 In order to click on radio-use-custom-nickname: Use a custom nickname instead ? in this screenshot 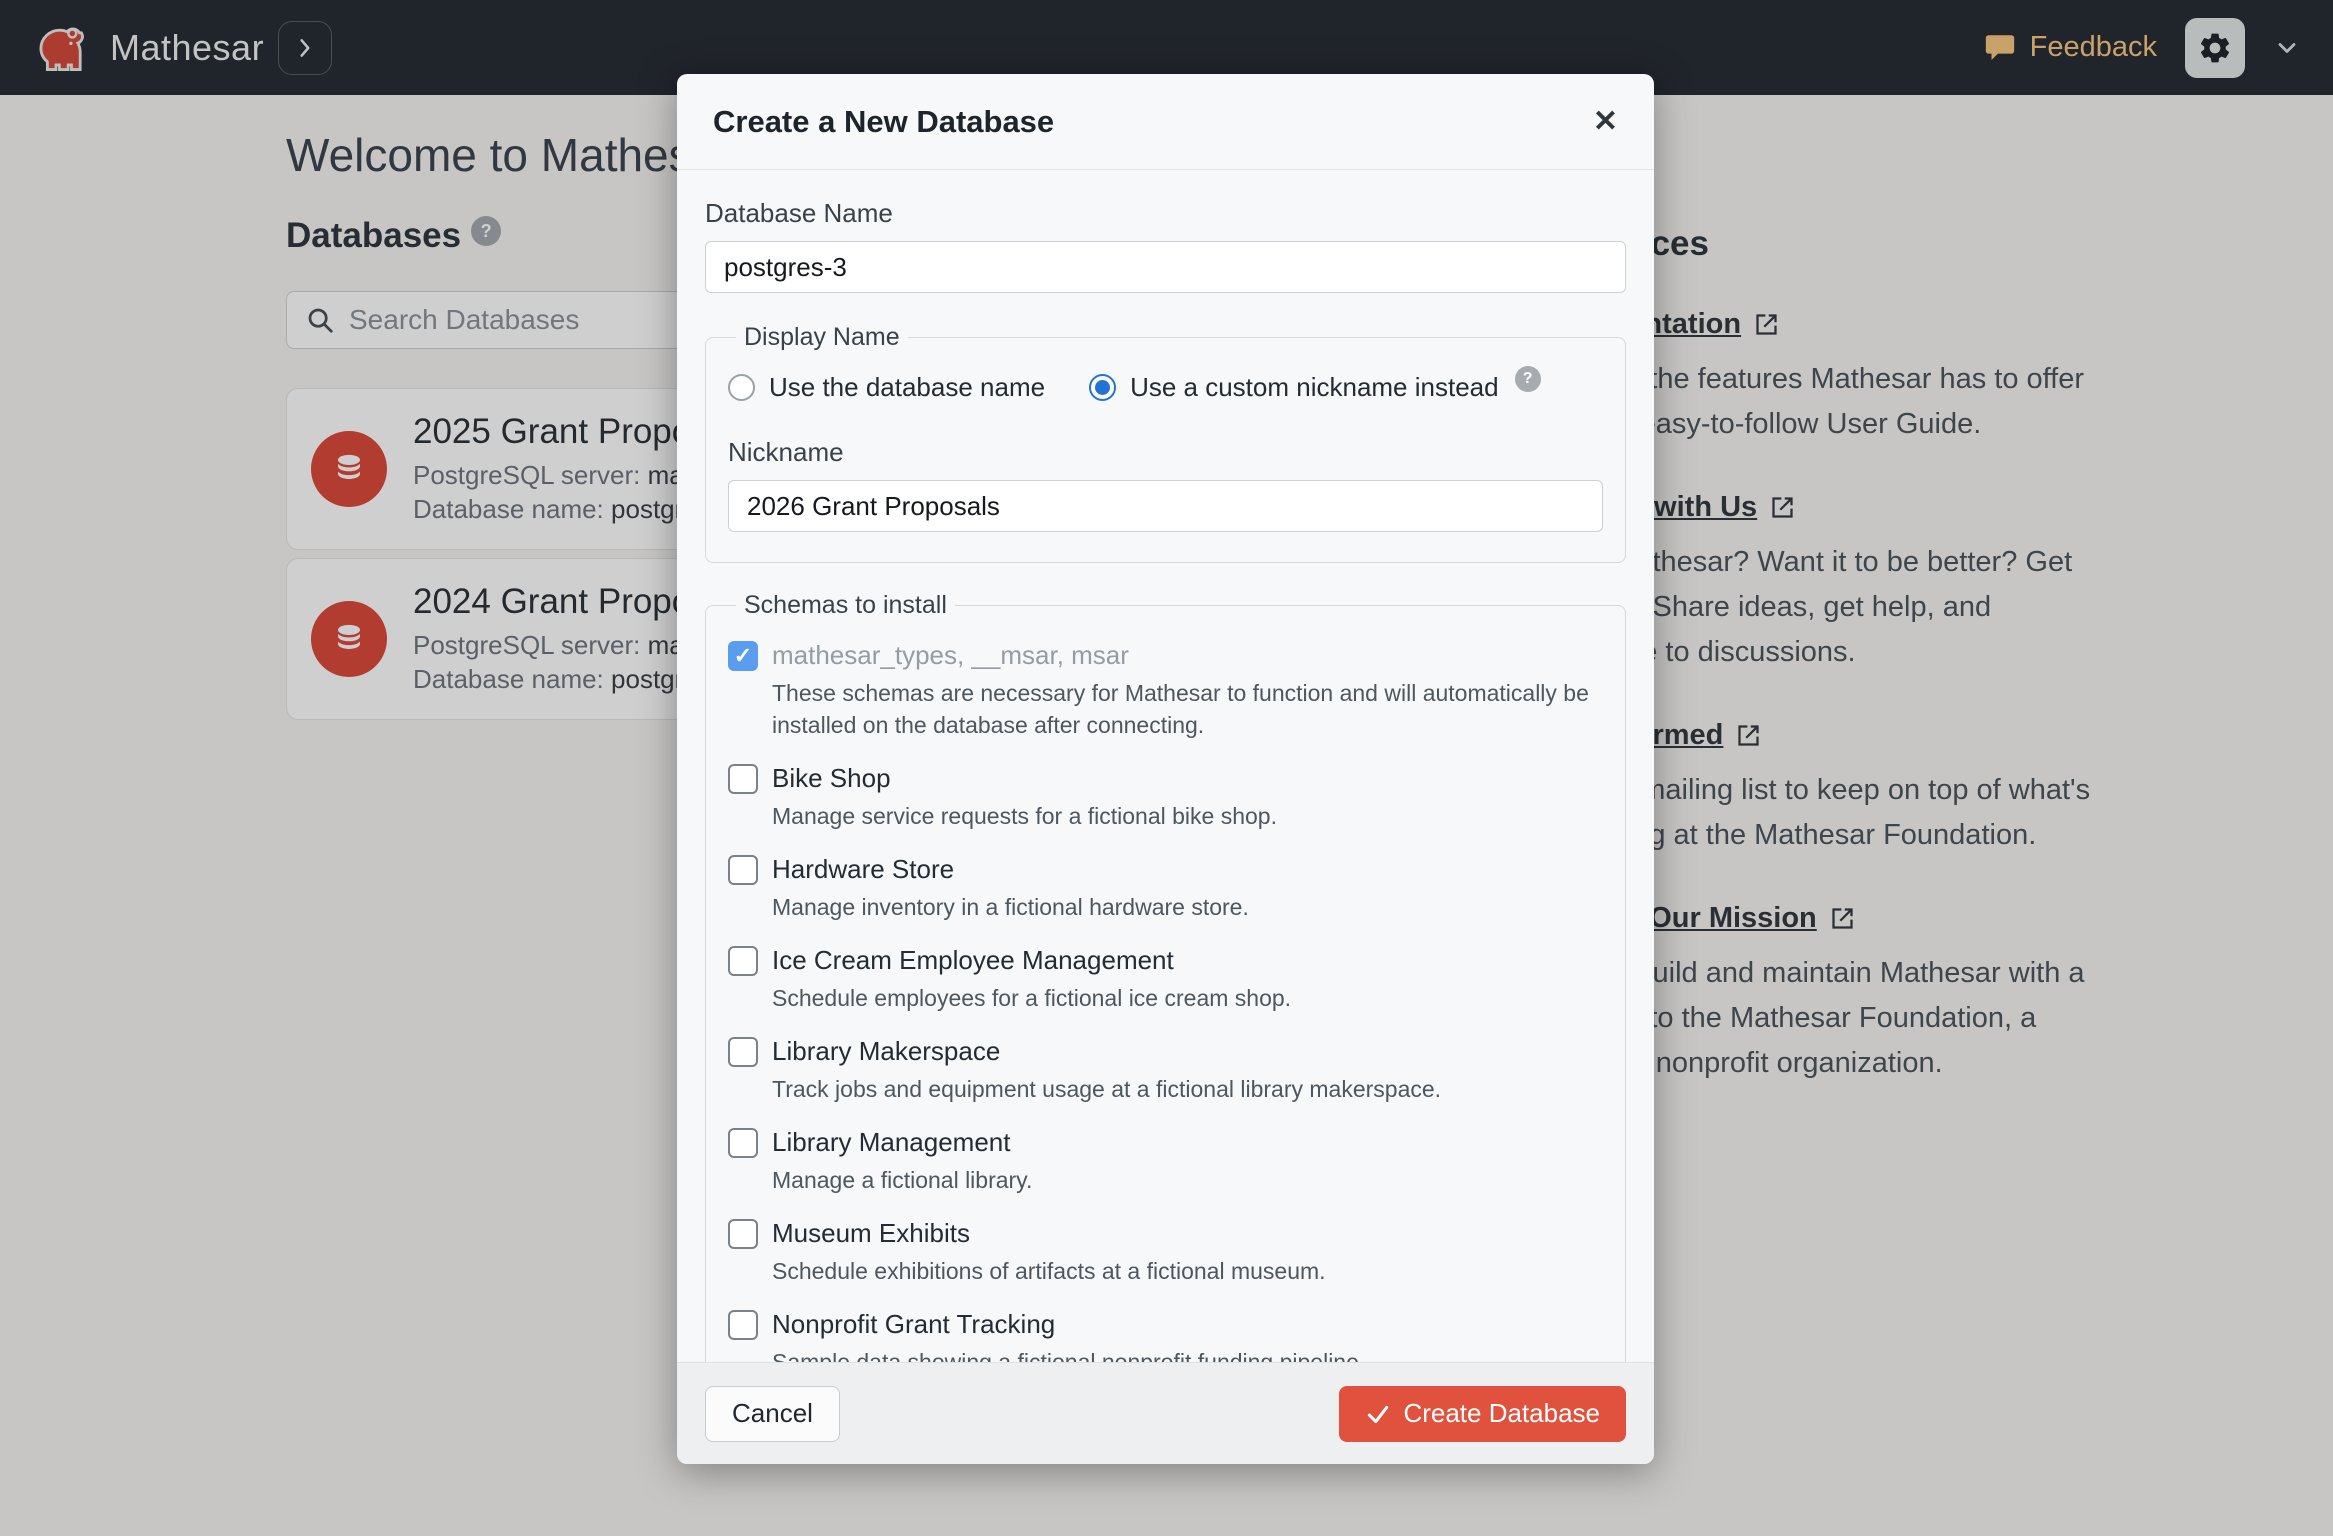, I will do `click(1315, 384)`.